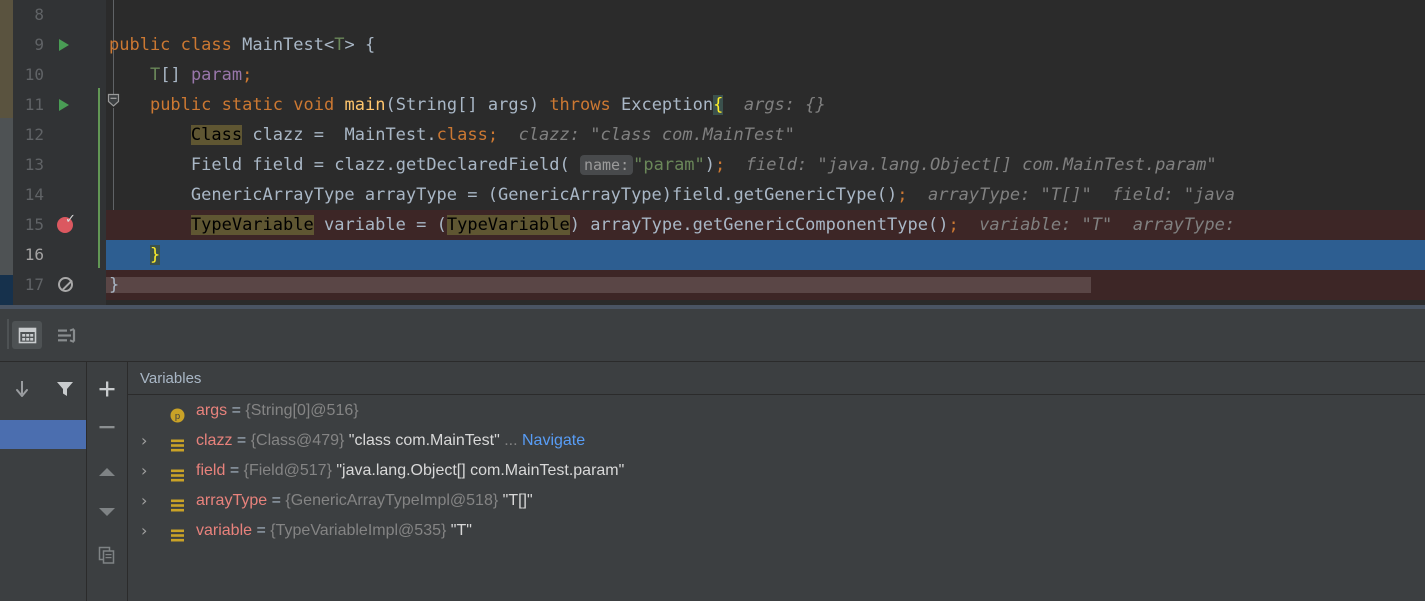 This screenshot has width=1425, height=601. Describe the element at coordinates (65, 284) in the screenshot. I see `no-entry-icon` at that location.